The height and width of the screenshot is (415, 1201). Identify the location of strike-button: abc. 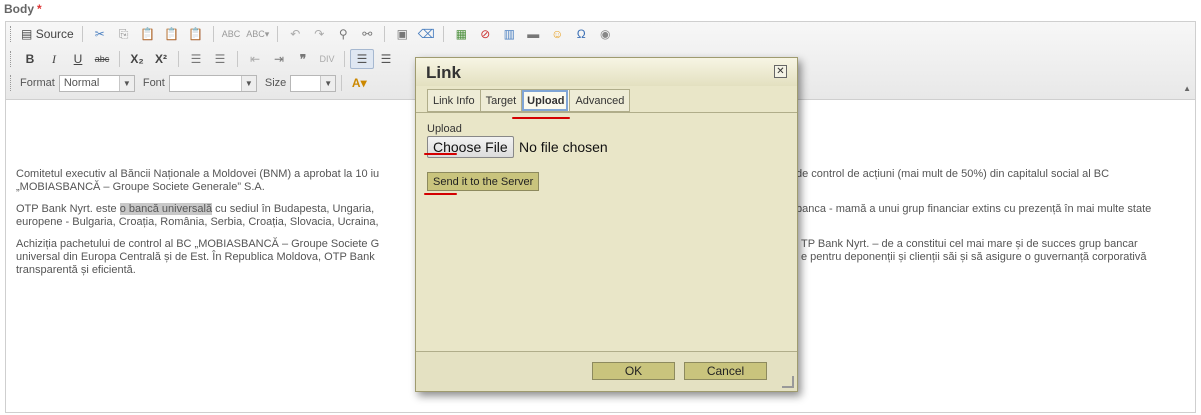
(102, 59).